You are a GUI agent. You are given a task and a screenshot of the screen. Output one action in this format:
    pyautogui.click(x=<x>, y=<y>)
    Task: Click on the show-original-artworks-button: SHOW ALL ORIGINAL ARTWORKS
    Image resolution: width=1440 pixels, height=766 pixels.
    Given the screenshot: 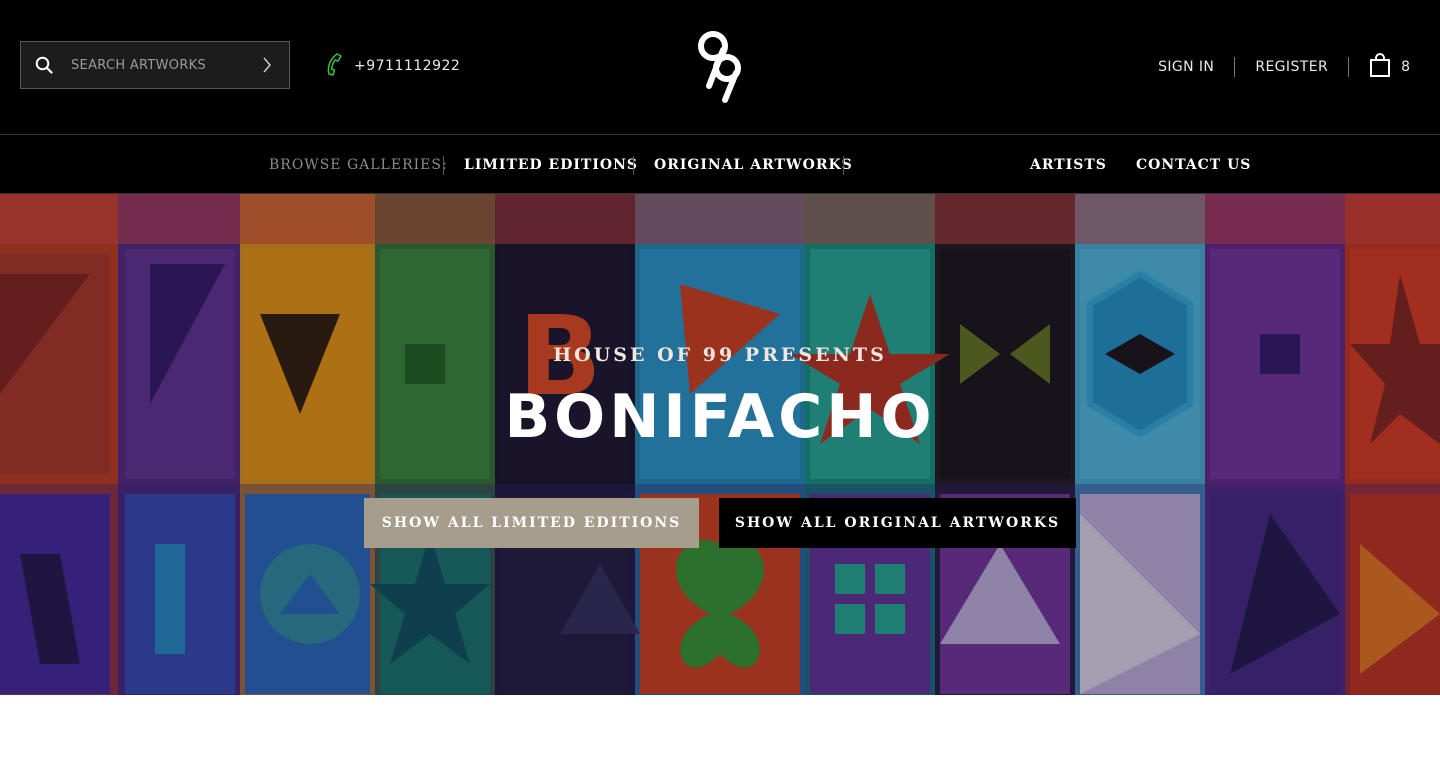 What is the action you would take?
    pyautogui.click(x=897, y=523)
    